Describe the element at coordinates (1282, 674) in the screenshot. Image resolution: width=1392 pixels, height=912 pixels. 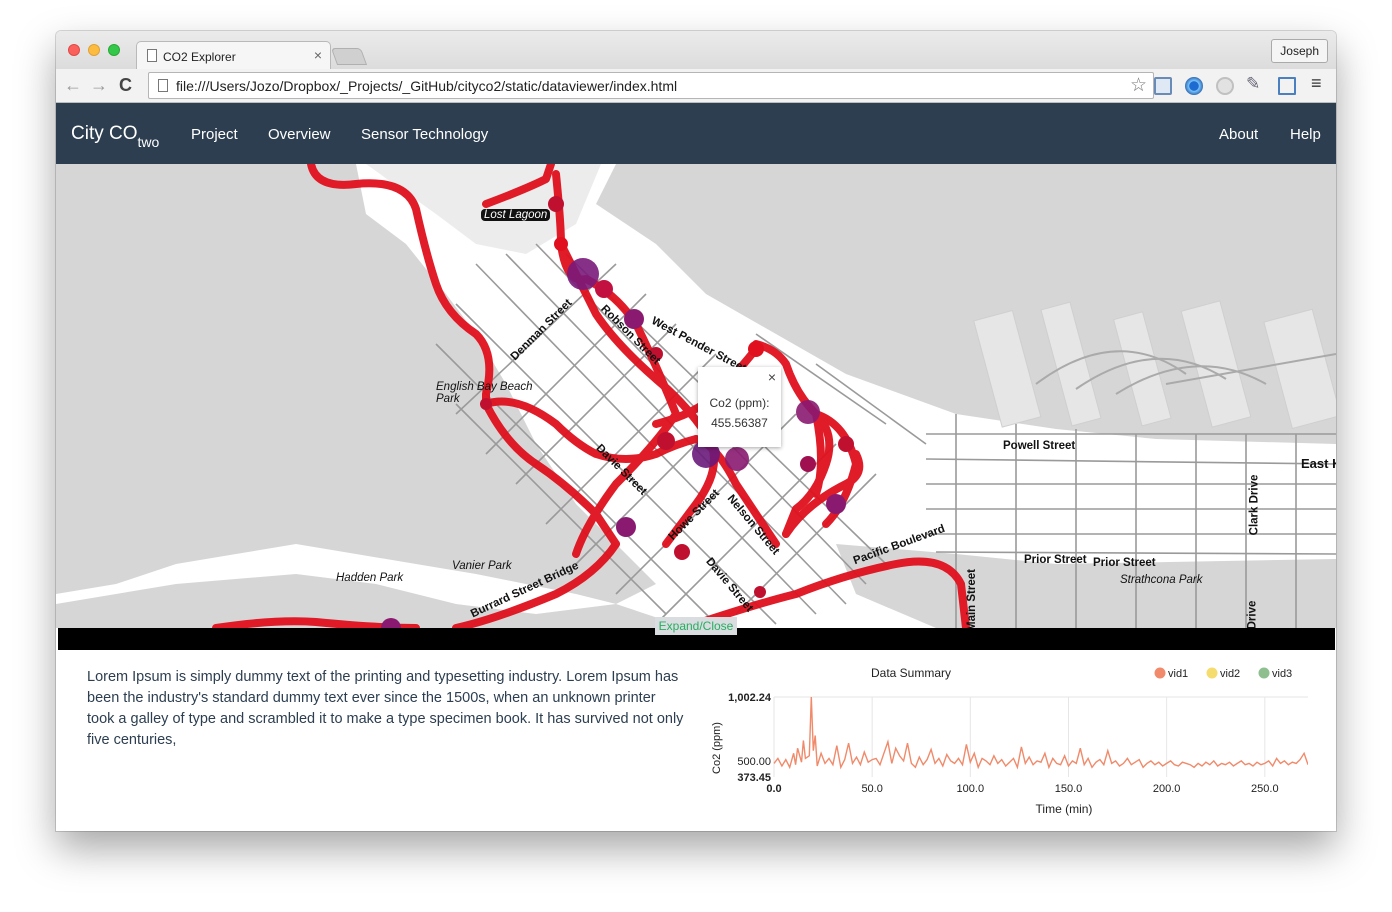
I see `chart-legend-label: vid3` at that location.